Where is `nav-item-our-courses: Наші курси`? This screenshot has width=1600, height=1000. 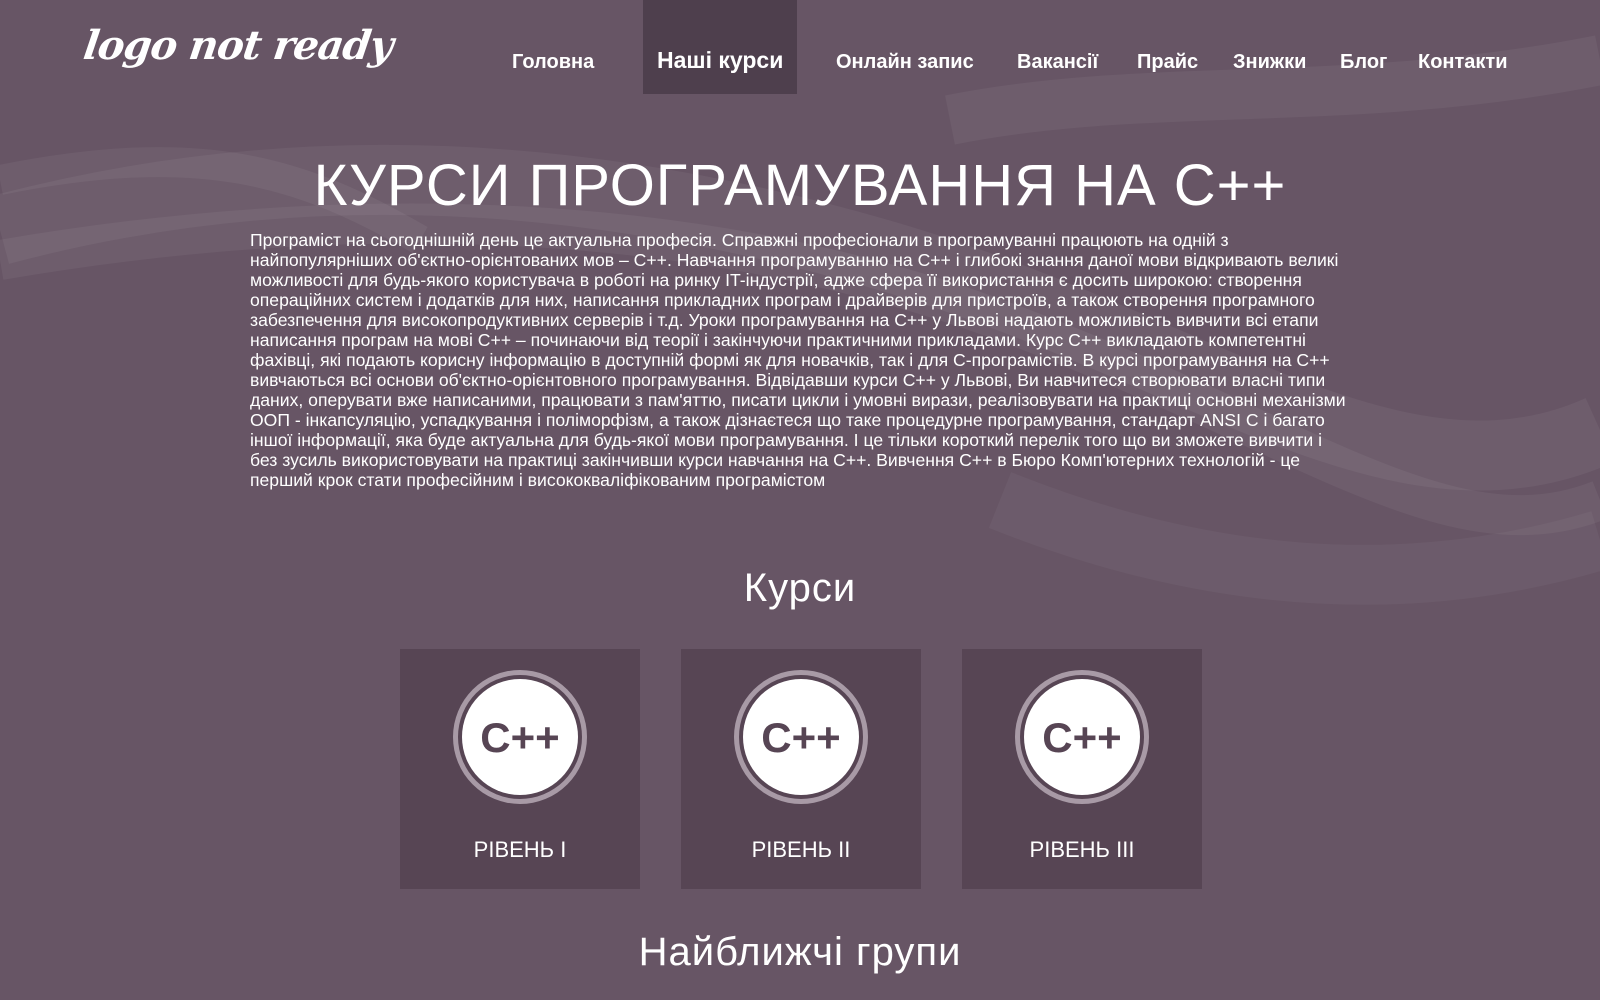
nav-item-our-courses: Наші курси is located at coordinates (720, 47).